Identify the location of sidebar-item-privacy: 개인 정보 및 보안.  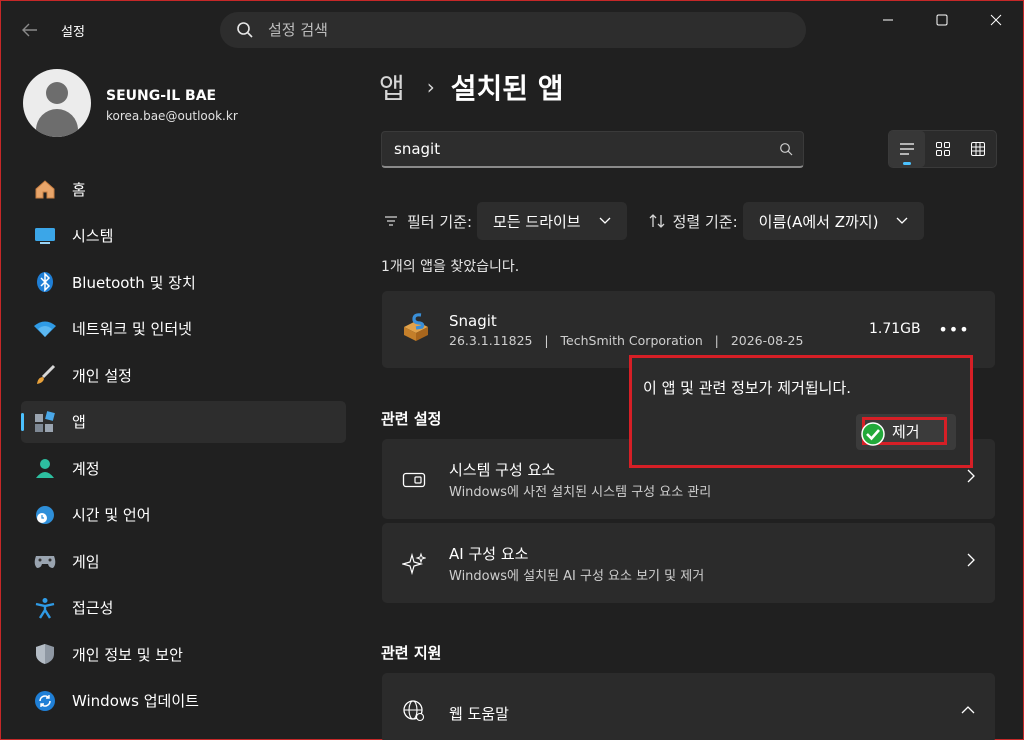
(183, 654).